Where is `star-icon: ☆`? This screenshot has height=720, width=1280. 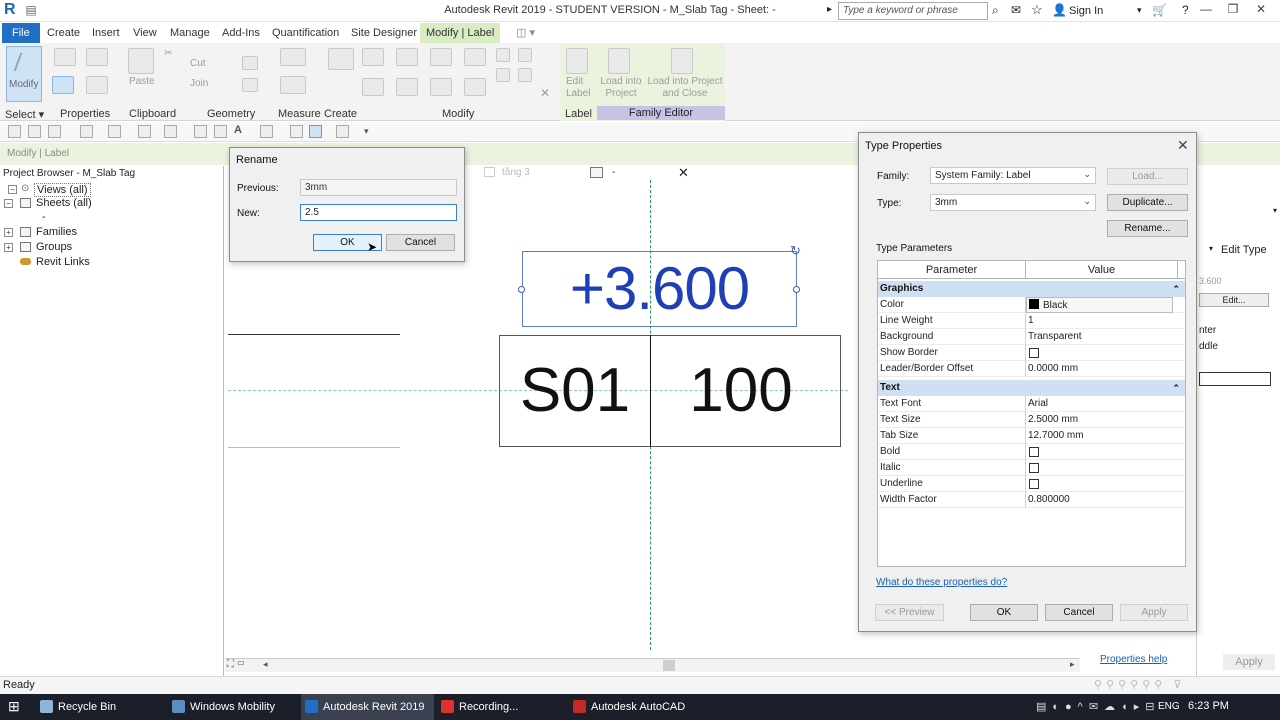
star-icon: ☆ is located at coordinates (1037, 10).